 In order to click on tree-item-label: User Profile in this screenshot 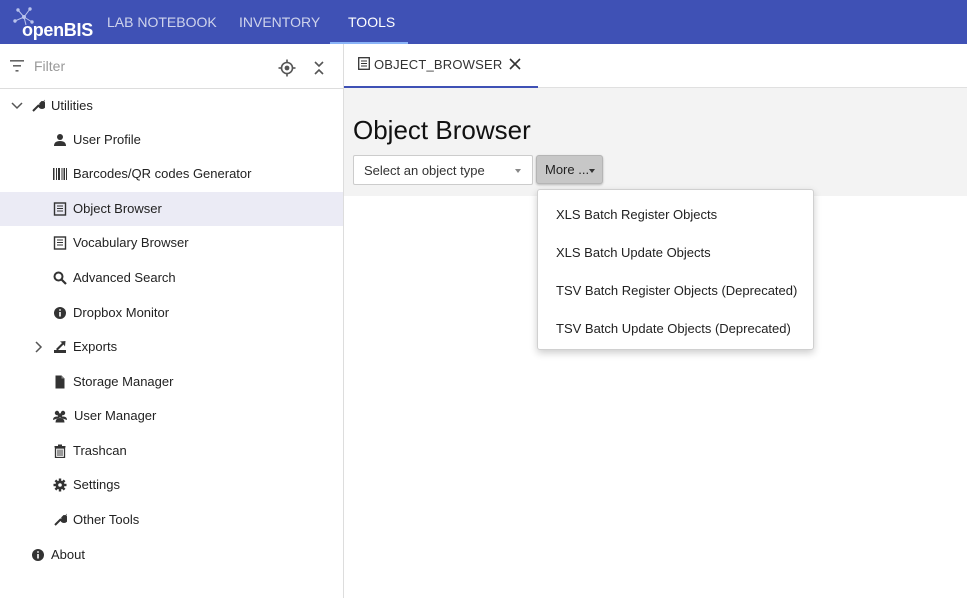, I will do `click(107, 139)`.